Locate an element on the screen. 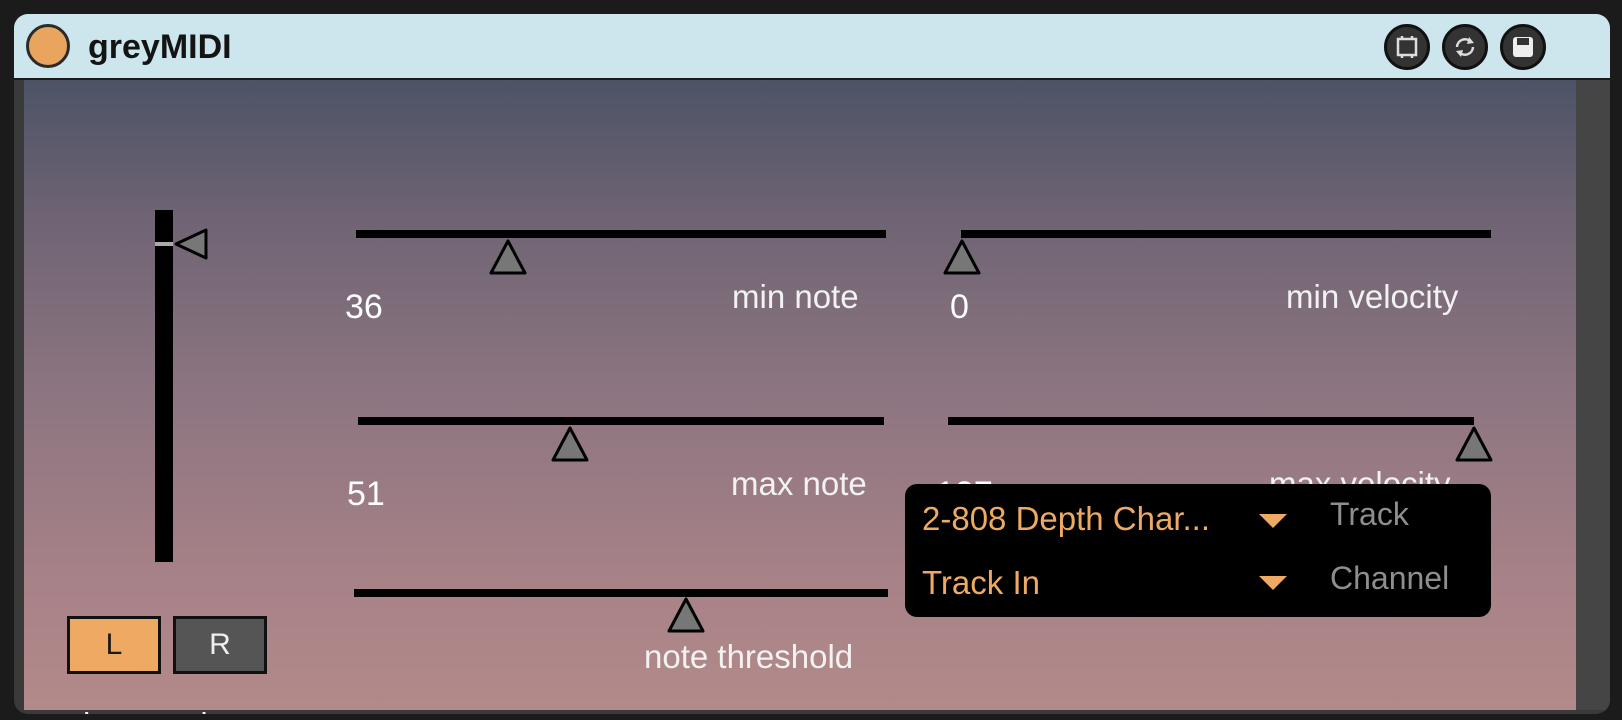 This screenshot has height=720, width=1622. min-note-value: 36 is located at coordinates (364, 307).